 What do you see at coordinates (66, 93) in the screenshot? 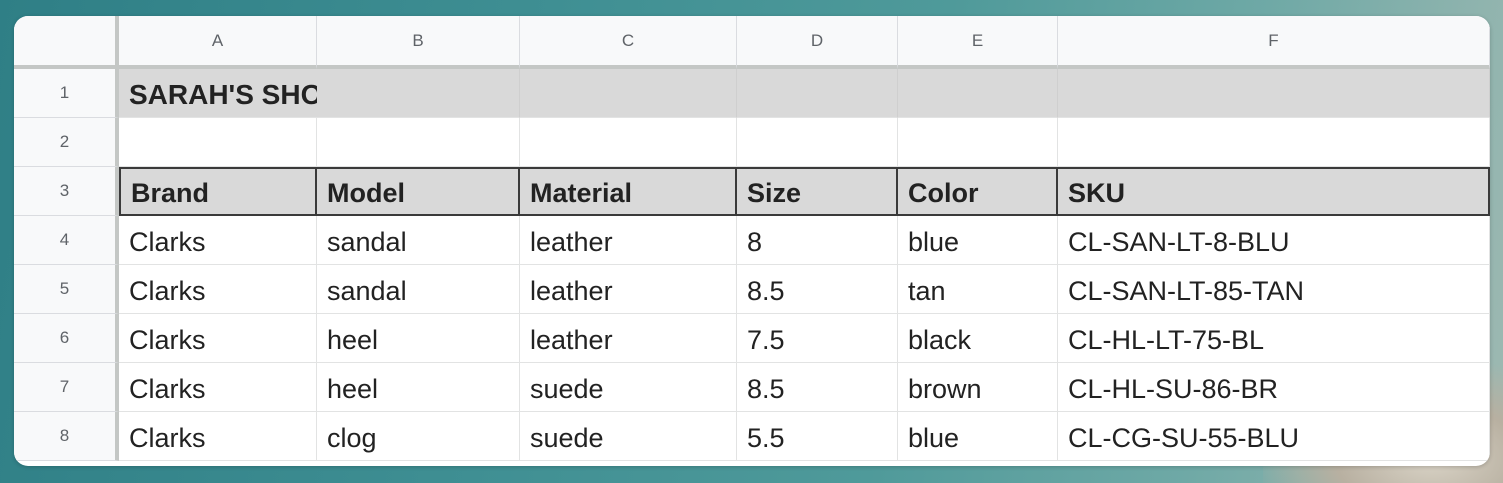
I see `row-header-1: 1` at bounding box center [66, 93].